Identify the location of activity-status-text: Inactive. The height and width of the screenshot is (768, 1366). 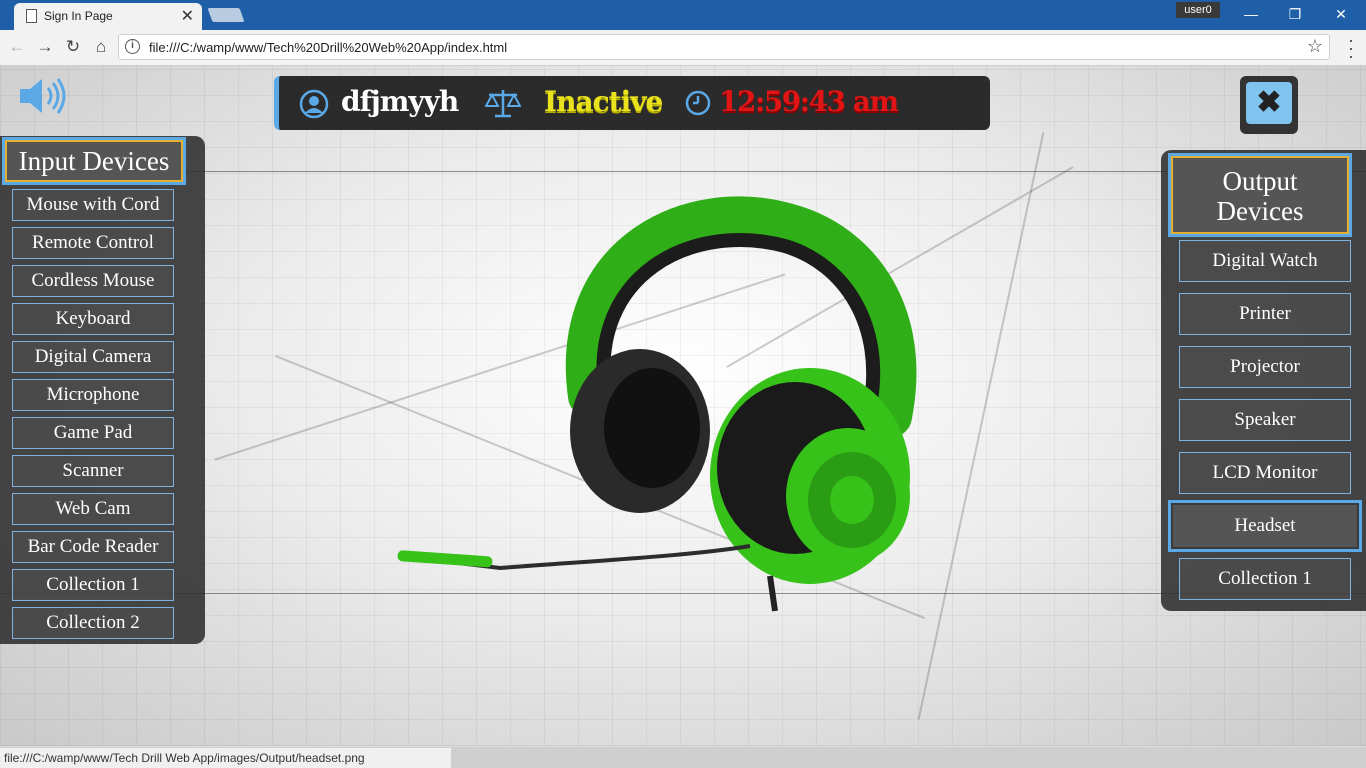
(603, 101).